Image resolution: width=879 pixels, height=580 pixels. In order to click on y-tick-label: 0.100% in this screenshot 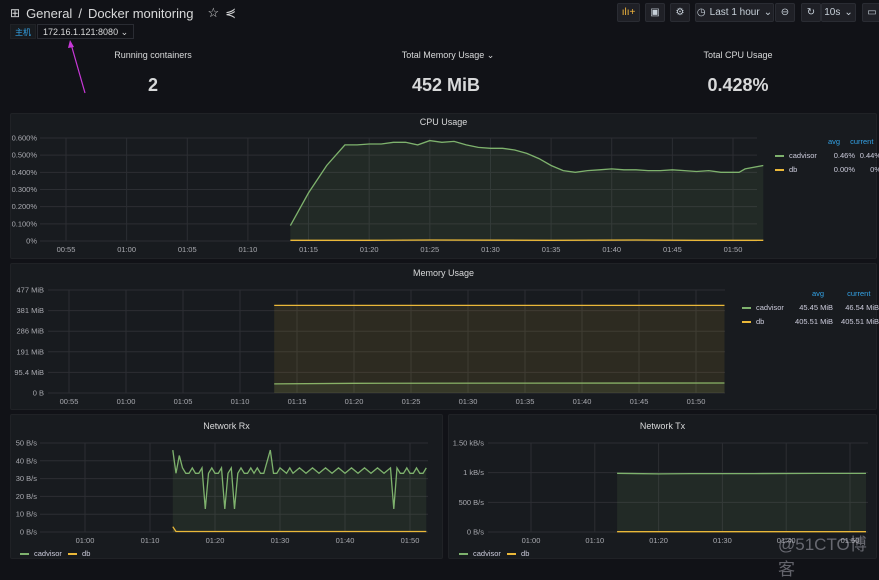, I will do `click(25, 223)`.